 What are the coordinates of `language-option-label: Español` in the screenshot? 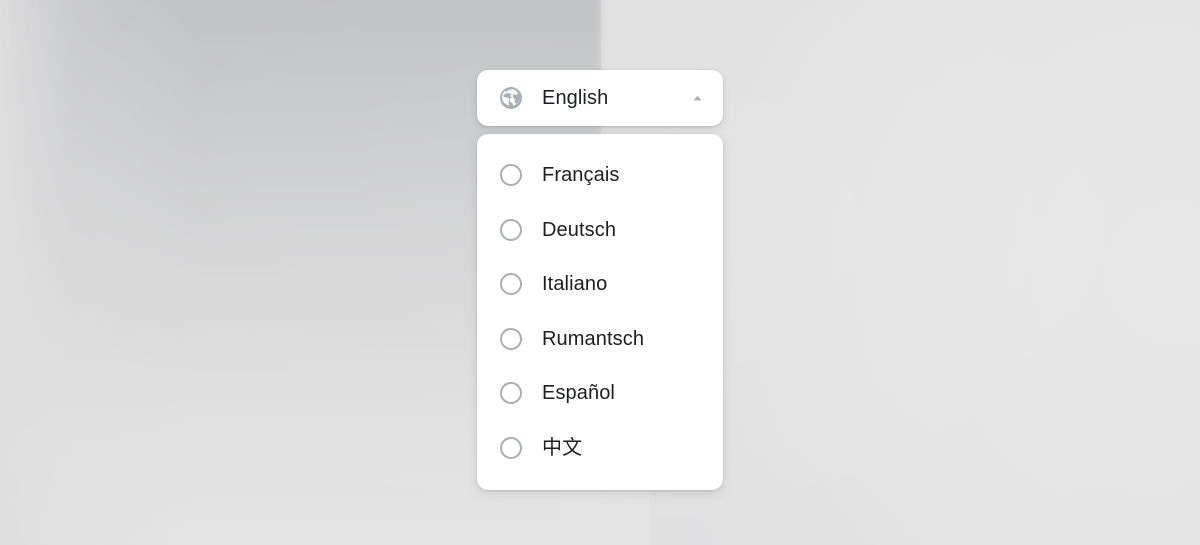 It's located at (578, 393).